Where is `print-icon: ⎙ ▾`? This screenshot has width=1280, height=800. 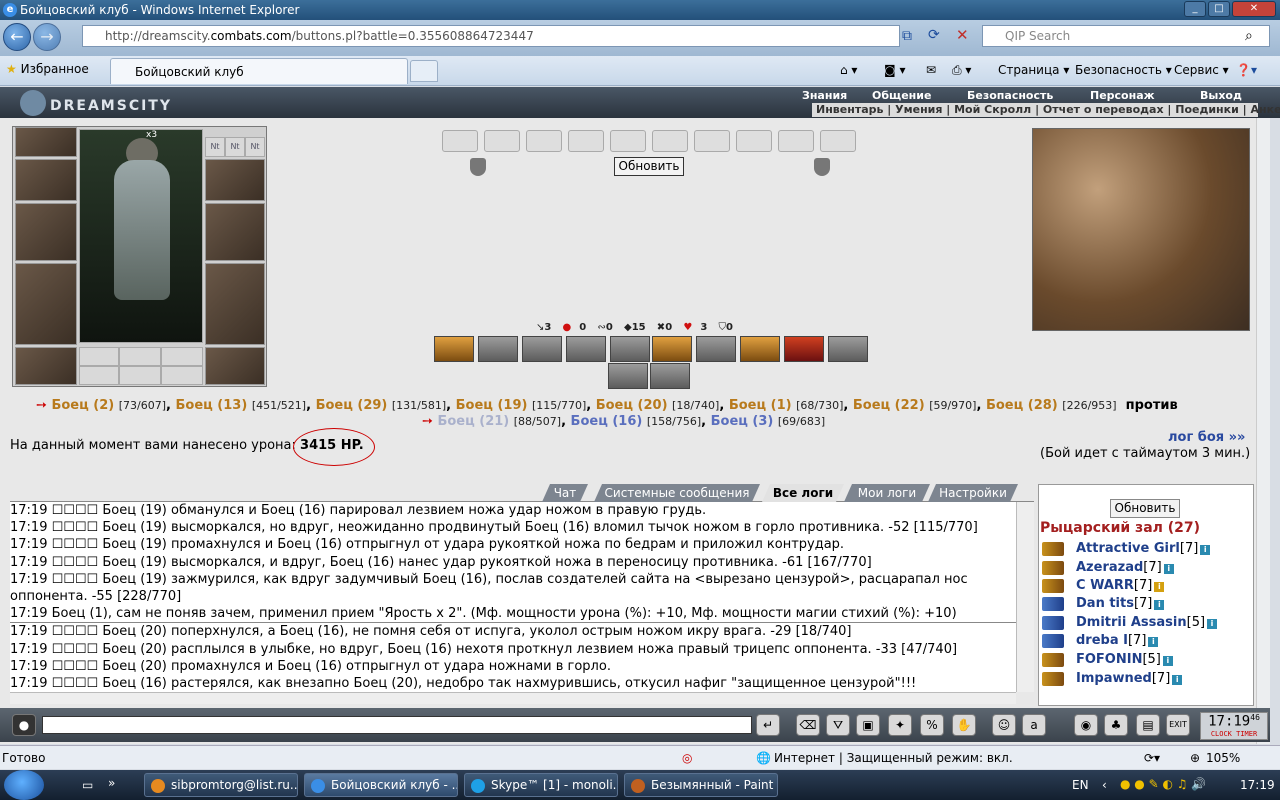 print-icon: ⎙ ▾ is located at coordinates (961, 70).